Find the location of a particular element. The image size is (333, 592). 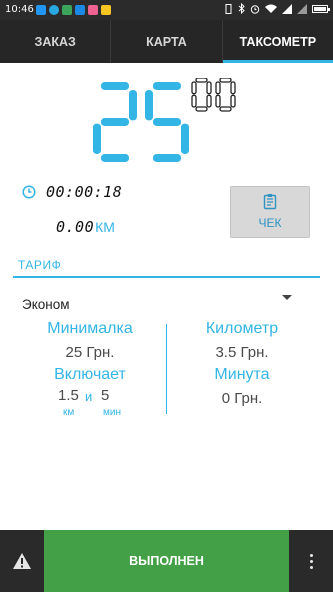

notification-icon-green is located at coordinates (67, 10).